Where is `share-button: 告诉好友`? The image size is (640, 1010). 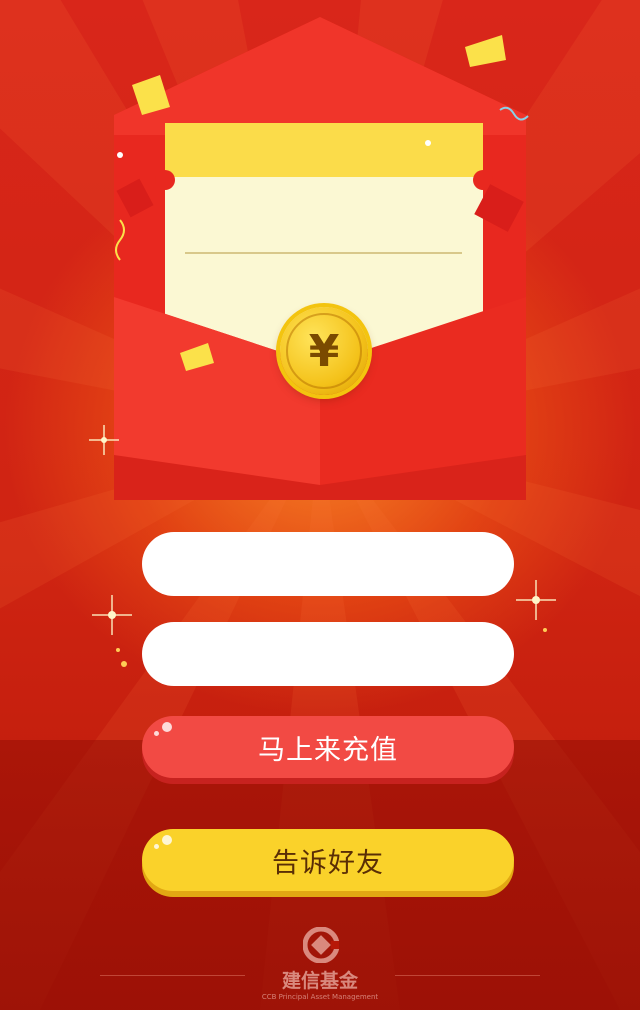 share-button: 告诉好友 is located at coordinates (328, 860).